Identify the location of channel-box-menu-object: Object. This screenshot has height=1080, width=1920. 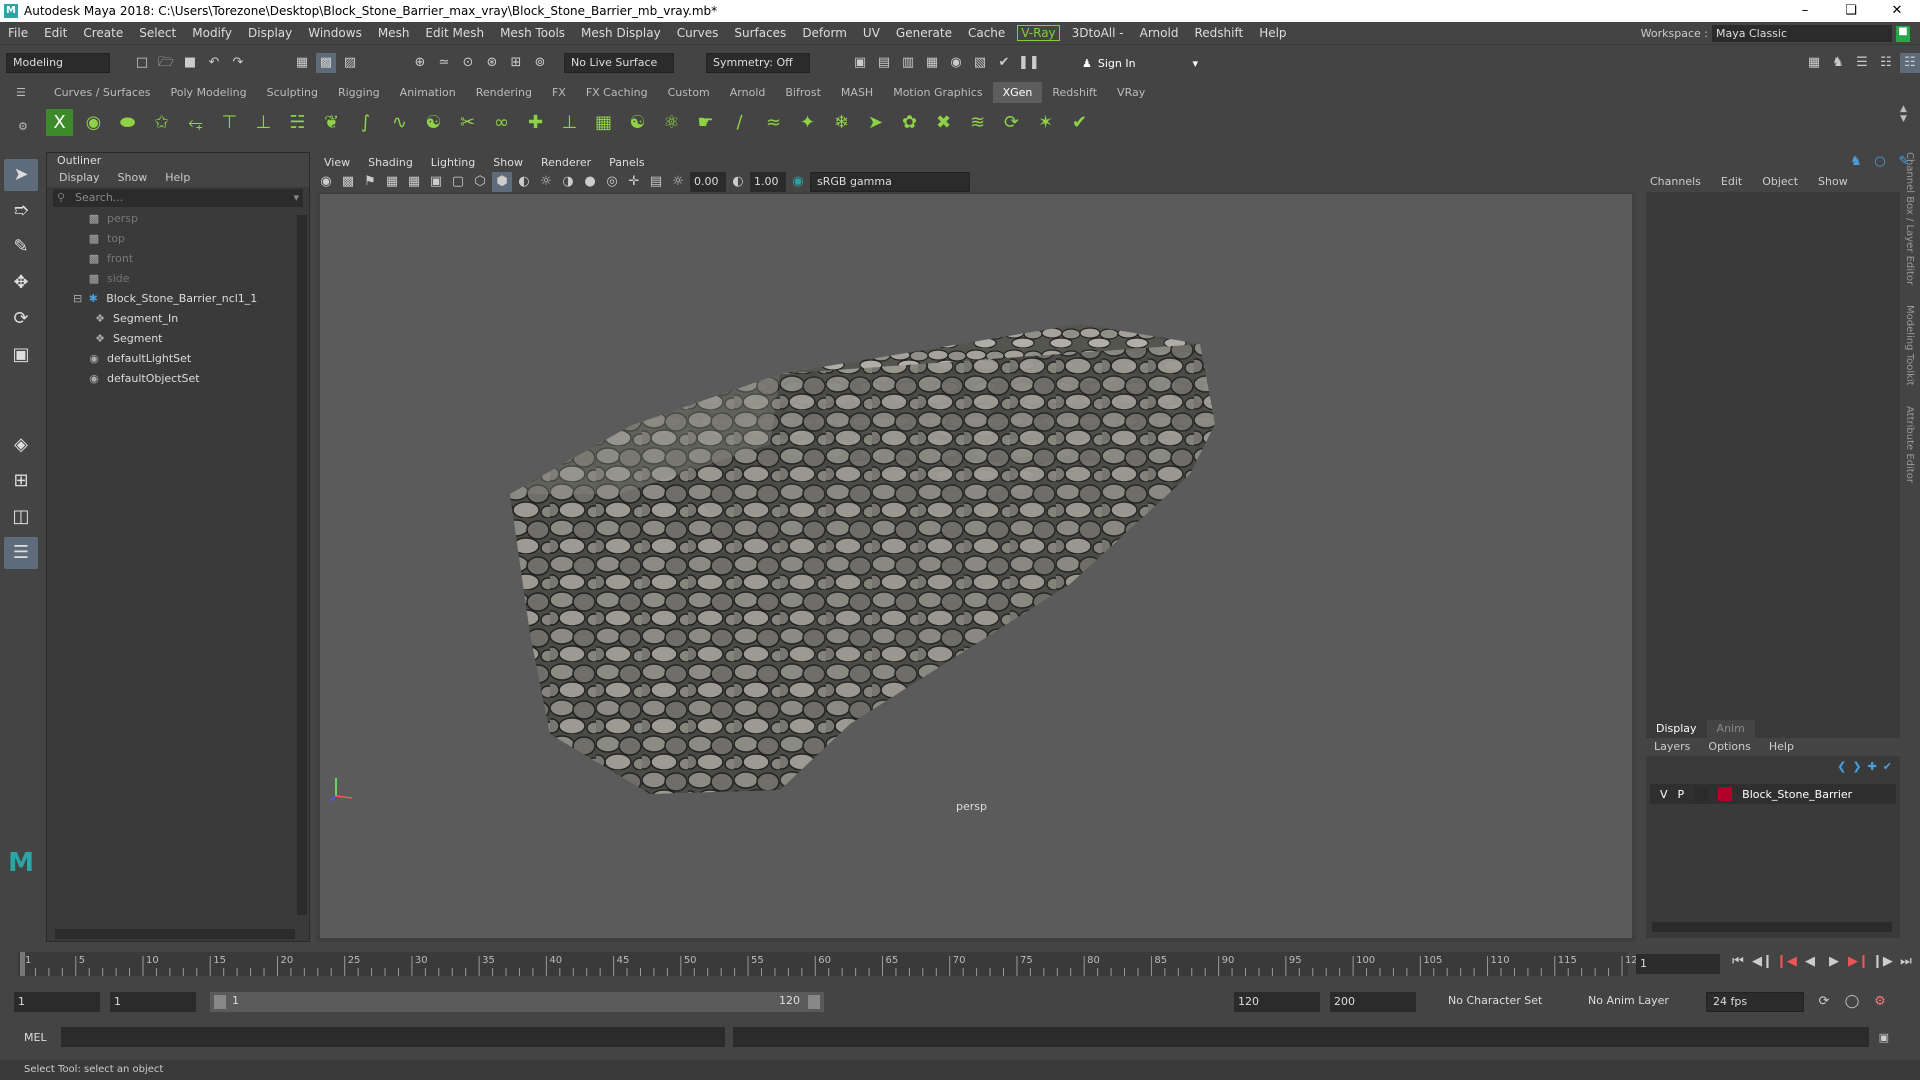
(1780, 182).